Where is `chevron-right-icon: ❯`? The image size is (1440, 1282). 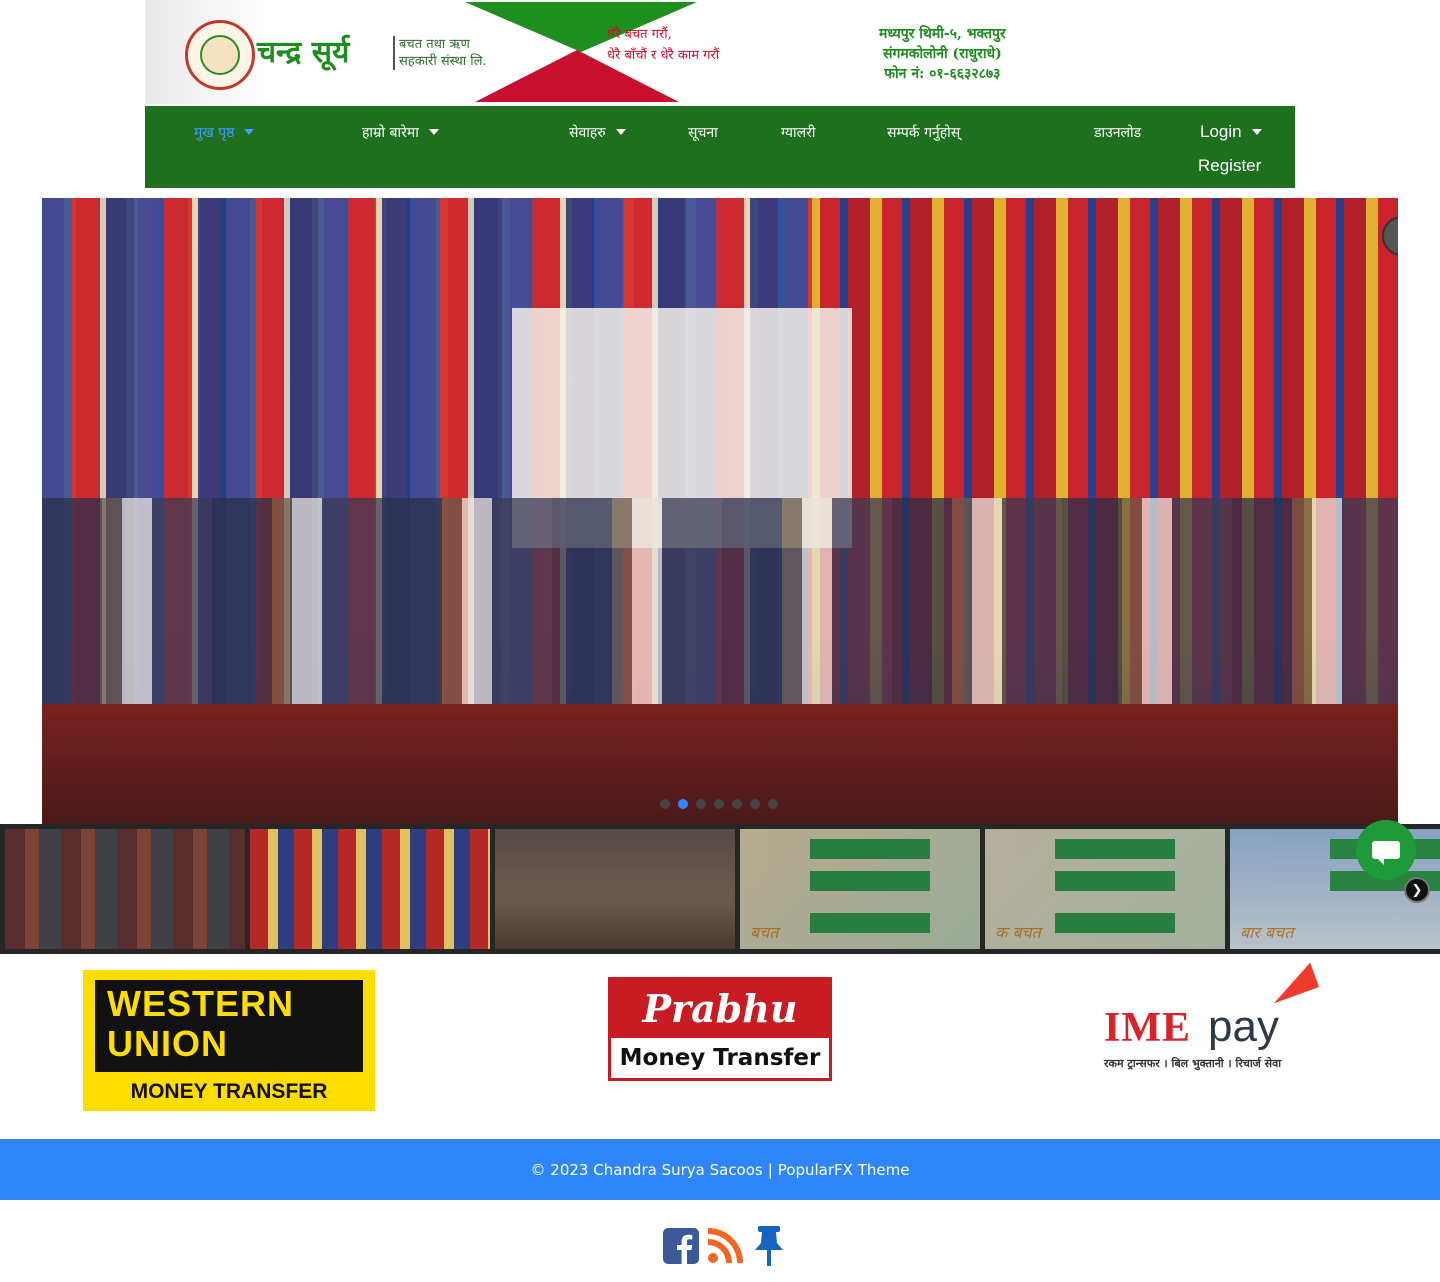 chevron-right-icon: ❯ is located at coordinates (1417, 890).